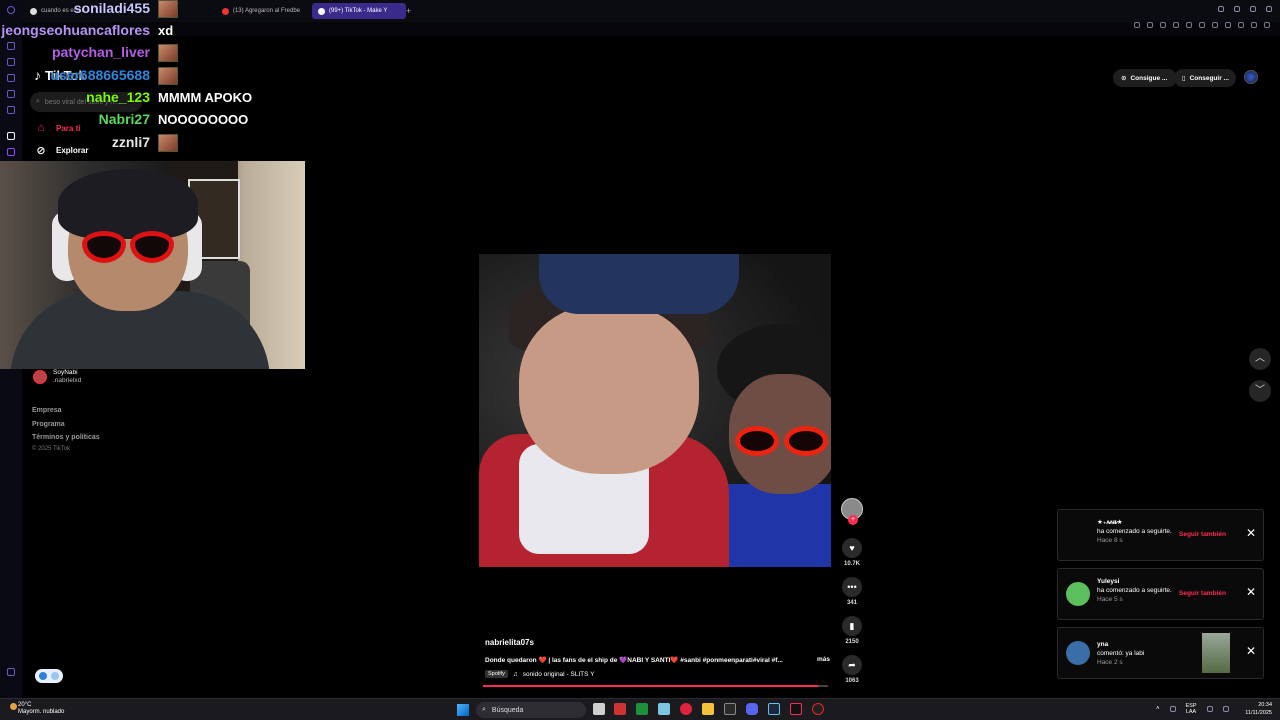 The image size is (1280, 720). I want to click on profile-avatar, so click(1251, 77).